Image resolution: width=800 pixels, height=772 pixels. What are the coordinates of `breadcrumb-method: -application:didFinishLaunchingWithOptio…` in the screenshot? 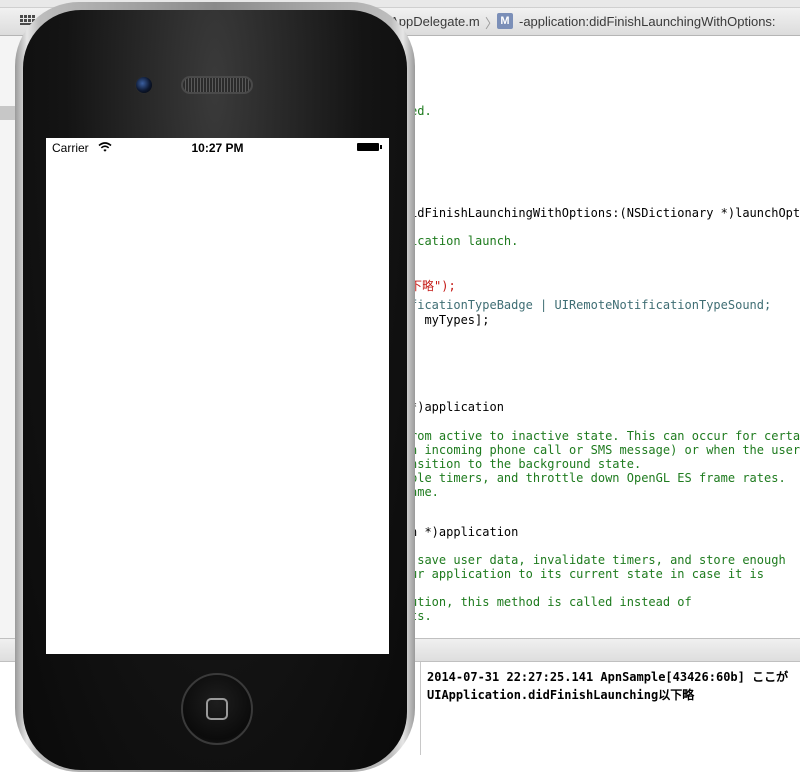 It's located at (647, 21).